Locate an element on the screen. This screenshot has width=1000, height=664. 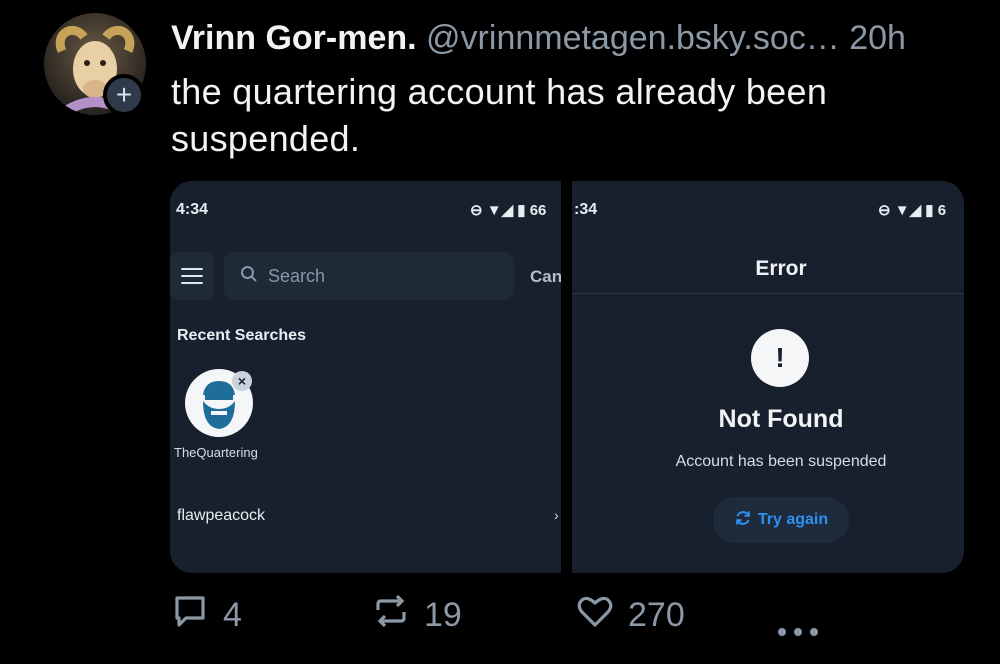
exclamation-mark: ! is located at coordinates (780, 357).